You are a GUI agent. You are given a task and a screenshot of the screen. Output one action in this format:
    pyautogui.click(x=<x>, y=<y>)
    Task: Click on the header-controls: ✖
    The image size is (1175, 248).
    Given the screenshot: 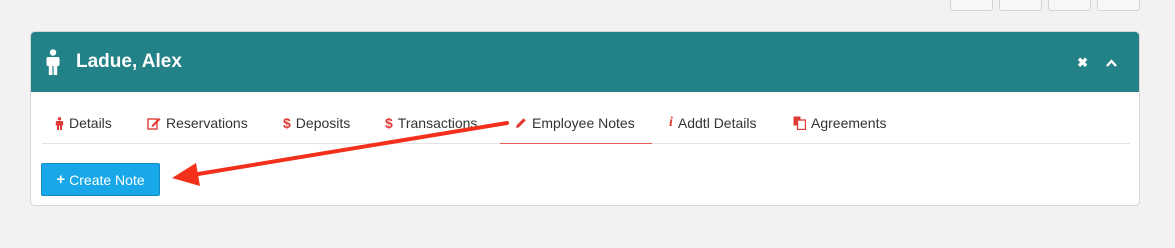 What is the action you would take?
    pyautogui.click(x=1097, y=62)
    